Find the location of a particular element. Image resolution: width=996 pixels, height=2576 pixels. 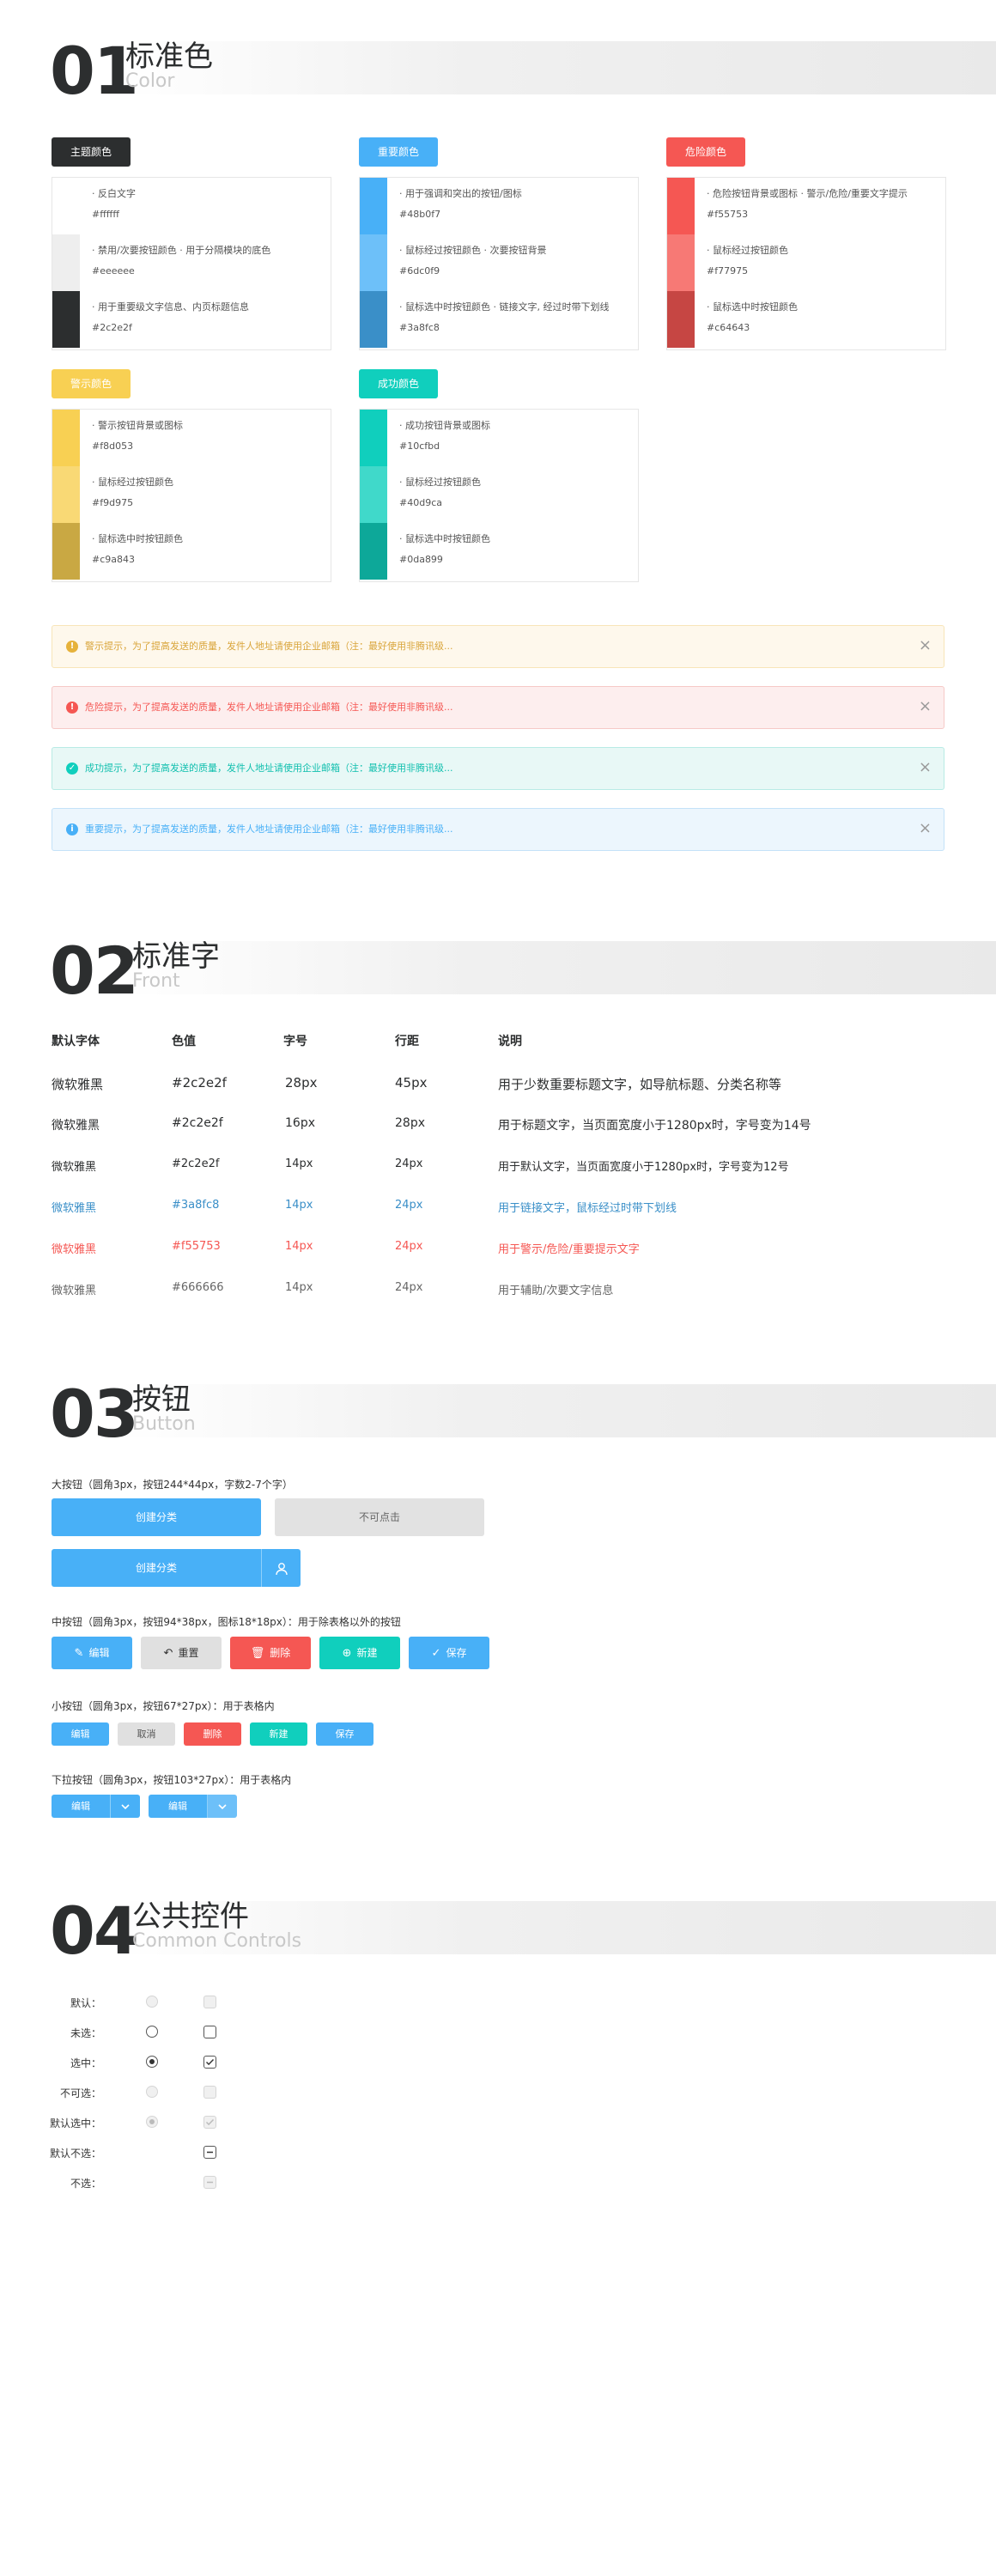

control-row: 不选： is located at coordinates (181, 2182).